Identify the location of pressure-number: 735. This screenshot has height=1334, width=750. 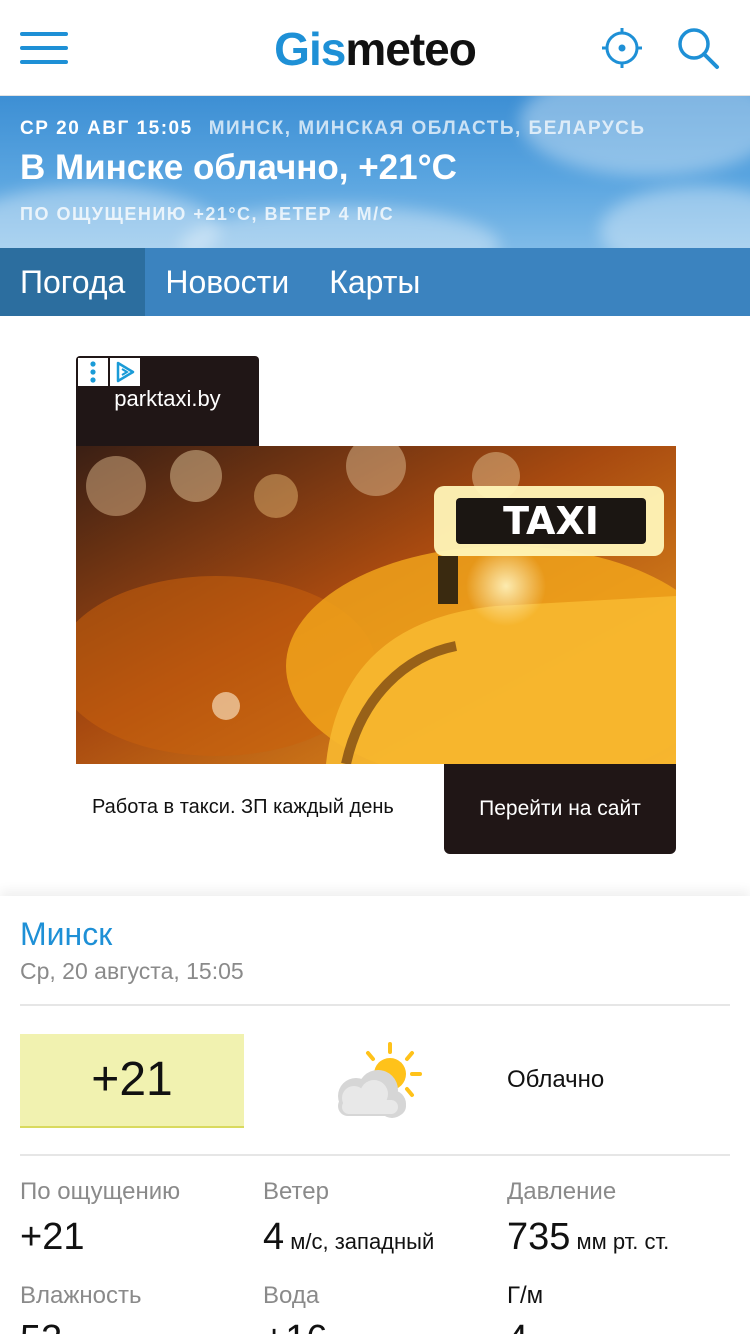
(539, 1237).